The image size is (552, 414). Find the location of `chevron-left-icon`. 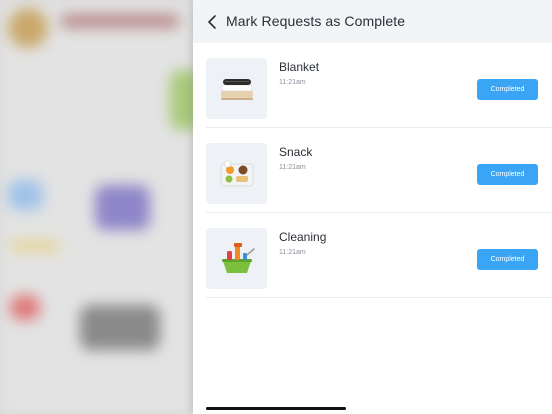

chevron-left-icon is located at coordinates (212, 22).